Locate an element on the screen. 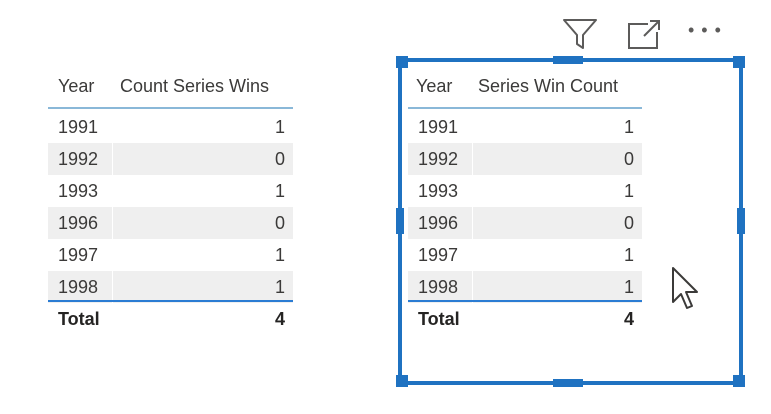 The image size is (771, 414). filter-icon is located at coordinates (580, 36).